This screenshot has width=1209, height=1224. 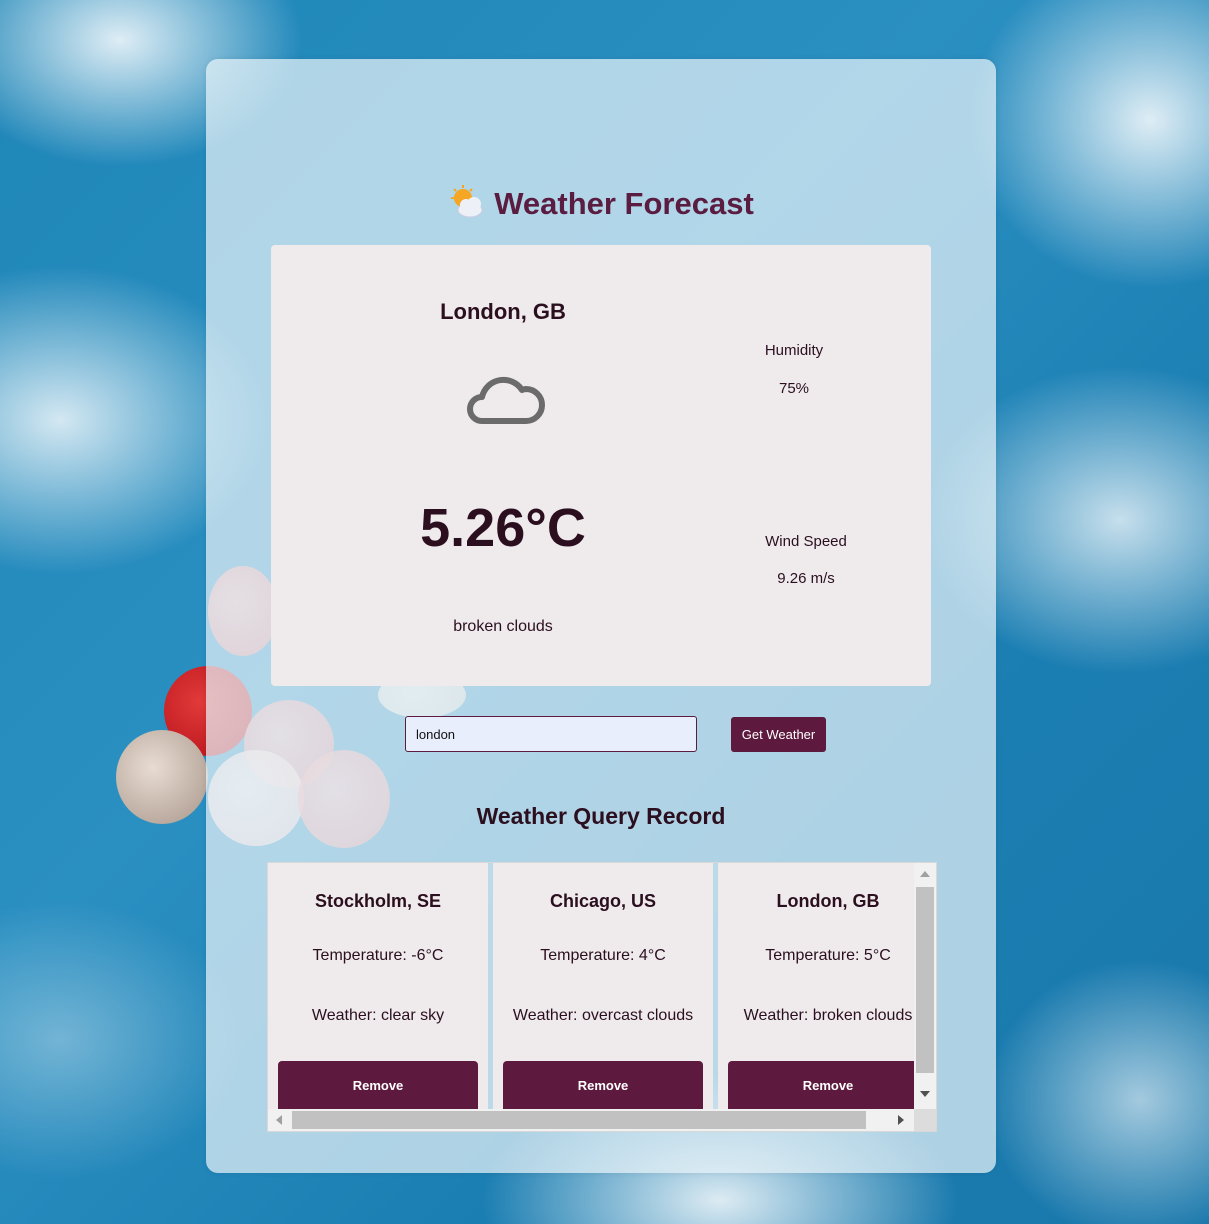 What do you see at coordinates (901, 1120) in the screenshot?
I see `scroll-right-arrow-icon` at bounding box center [901, 1120].